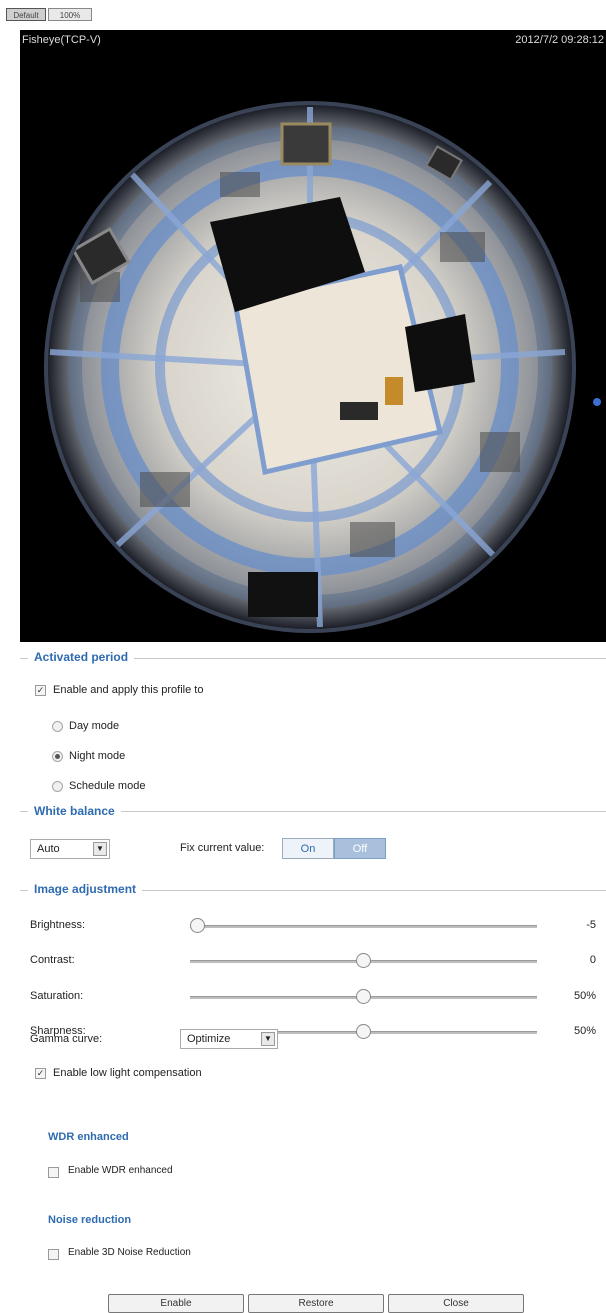 This screenshot has height=1313, width=606. I want to click on night-mode-label: Night mode, so click(97, 756).